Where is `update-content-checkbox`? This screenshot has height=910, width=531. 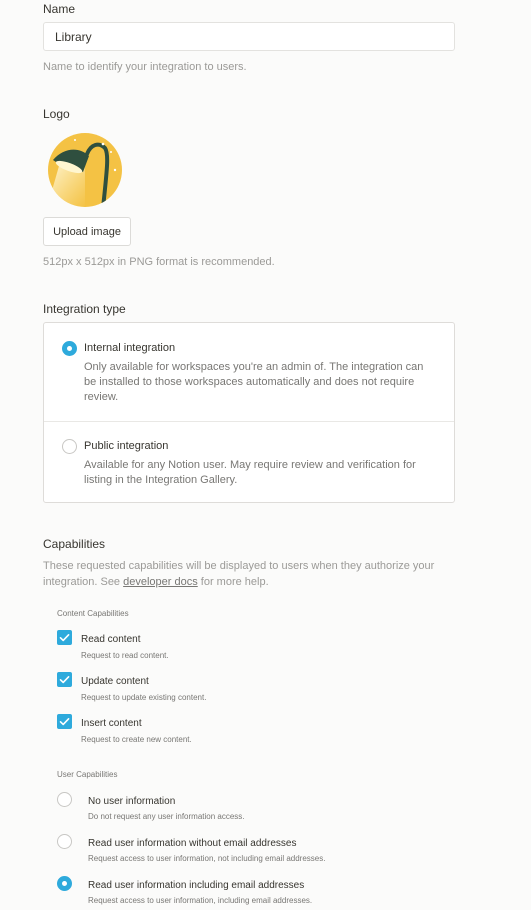 update-content-checkbox is located at coordinates (64, 679).